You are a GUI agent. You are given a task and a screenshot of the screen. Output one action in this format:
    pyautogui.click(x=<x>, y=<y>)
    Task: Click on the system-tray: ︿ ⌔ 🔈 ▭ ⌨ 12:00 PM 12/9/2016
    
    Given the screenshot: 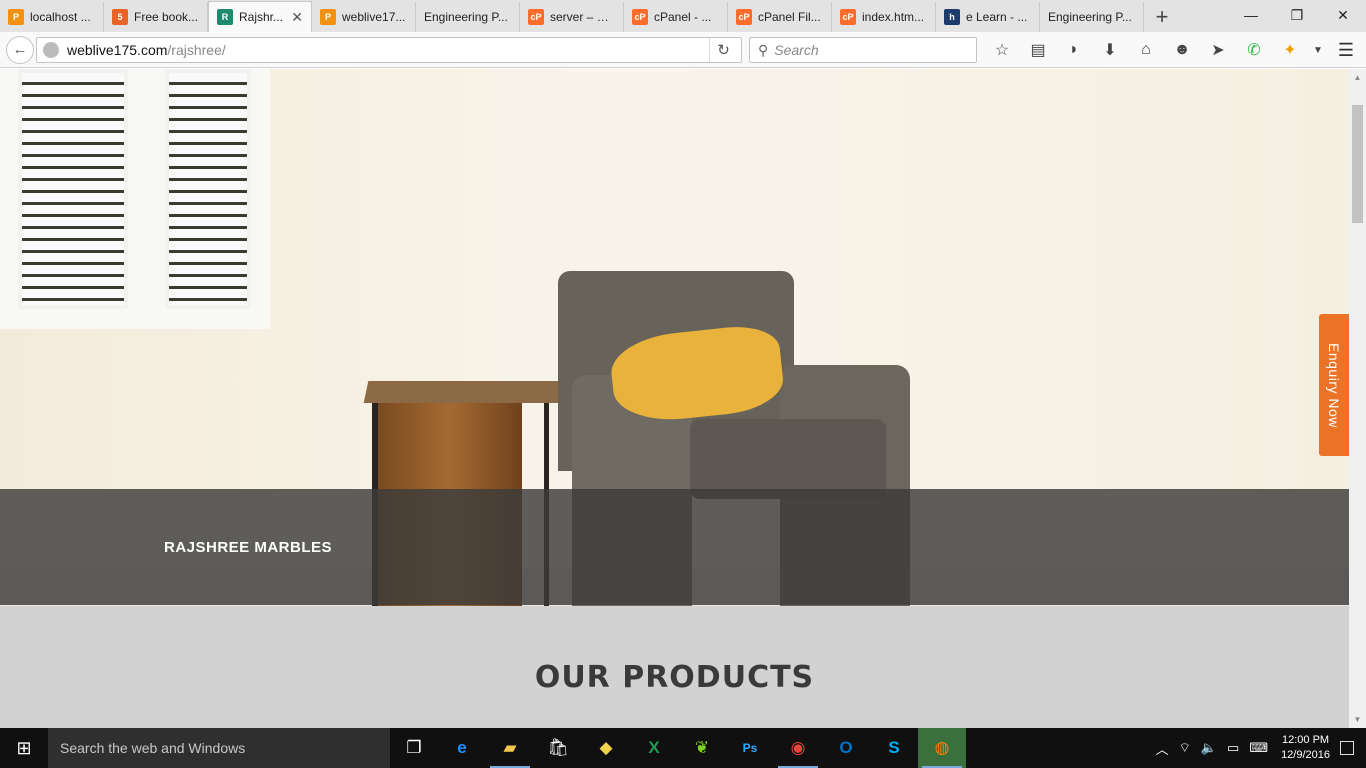 What is the action you would take?
    pyautogui.click(x=1258, y=748)
    